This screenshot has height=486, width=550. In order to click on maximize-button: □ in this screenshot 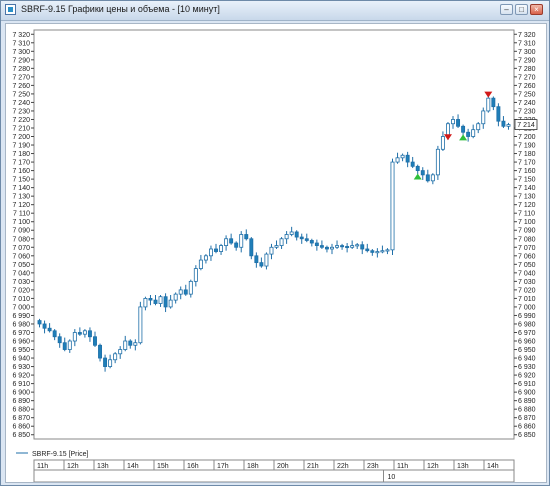, I will do `click(521, 9)`.